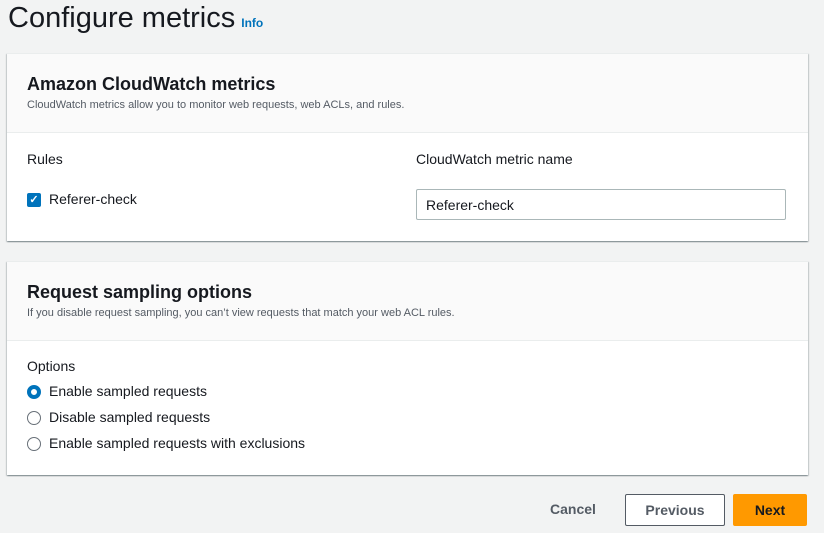  What do you see at coordinates (573, 510) in the screenshot?
I see `cancel-button: Cancel` at bounding box center [573, 510].